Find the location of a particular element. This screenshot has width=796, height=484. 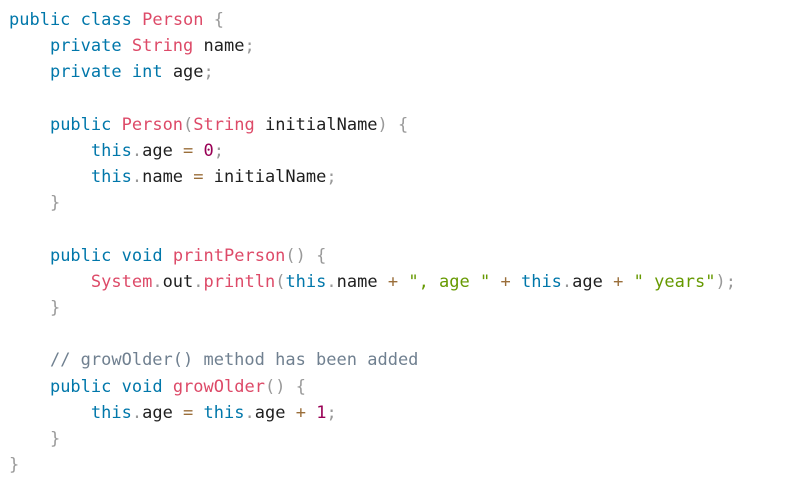

code-token-keyword: class is located at coordinates (106, 20).